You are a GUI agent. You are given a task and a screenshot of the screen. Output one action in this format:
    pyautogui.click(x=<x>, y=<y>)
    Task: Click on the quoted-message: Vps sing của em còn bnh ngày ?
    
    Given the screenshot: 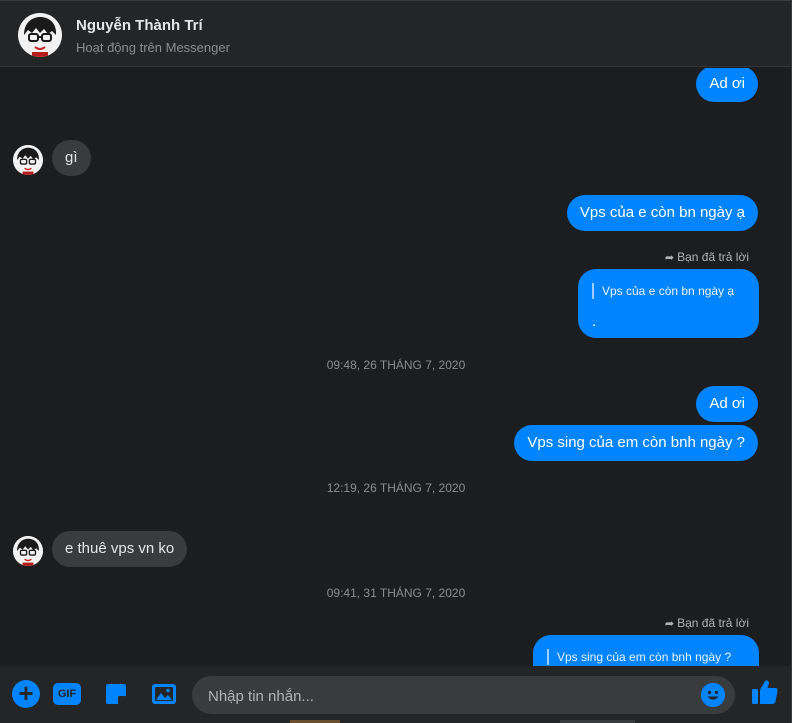 What is the action you would take?
    pyautogui.click(x=639, y=657)
    